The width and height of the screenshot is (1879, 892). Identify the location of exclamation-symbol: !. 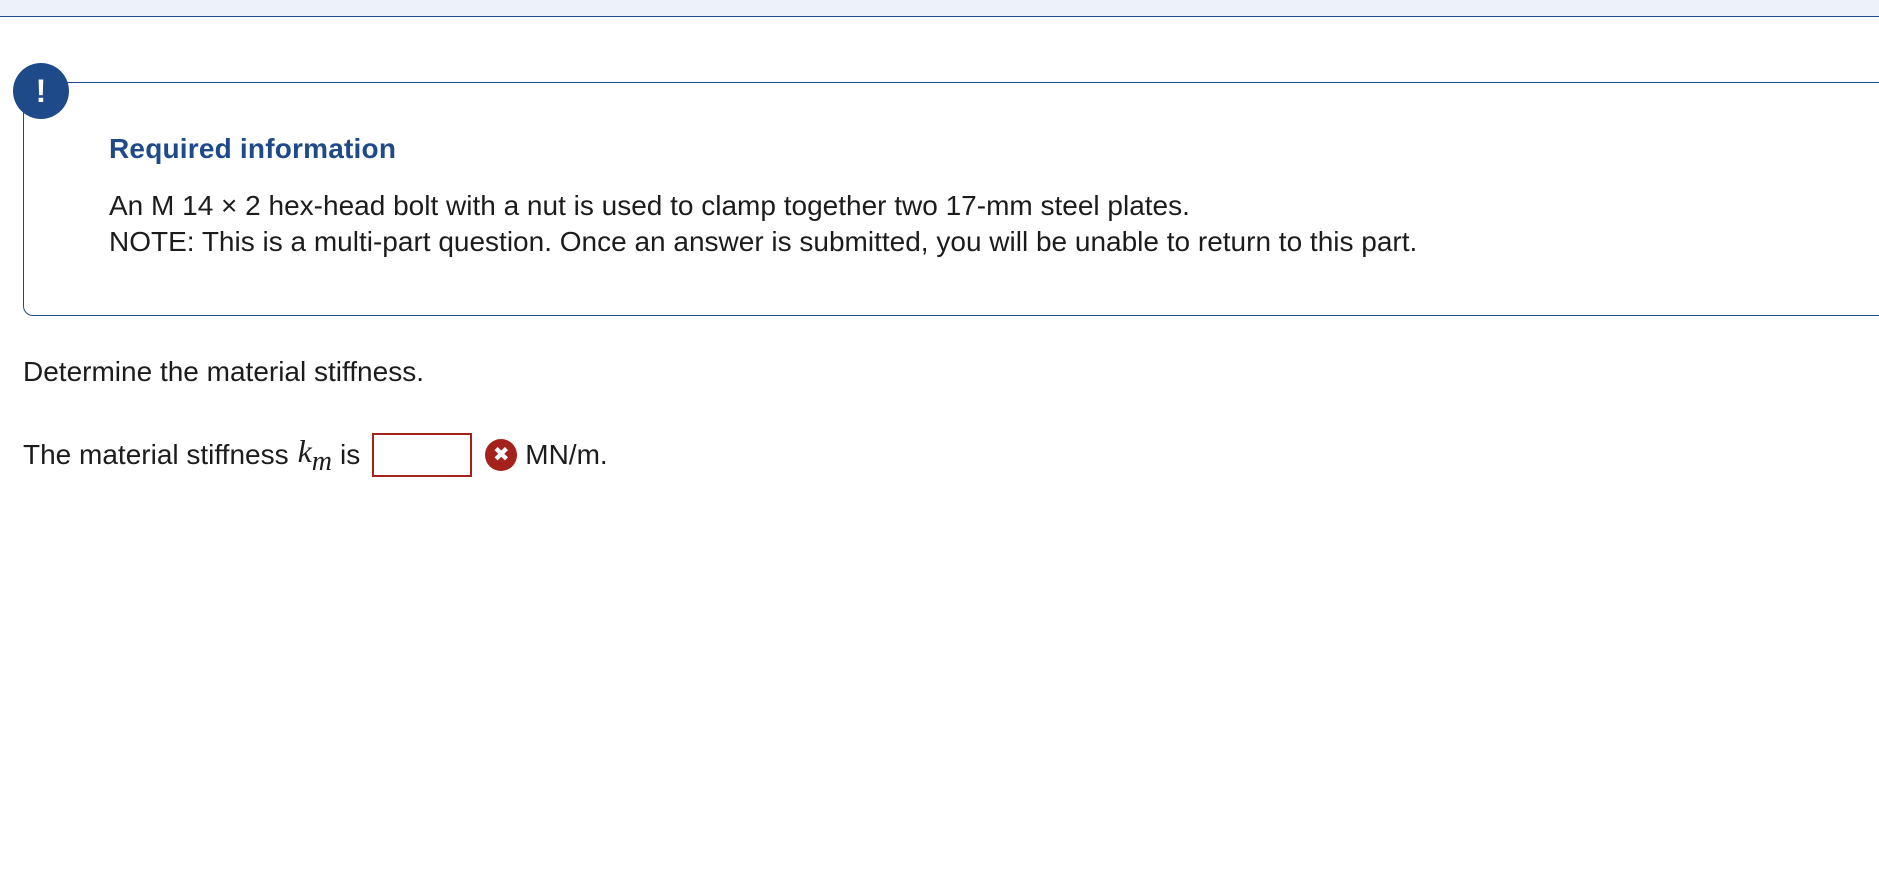
(41, 90).